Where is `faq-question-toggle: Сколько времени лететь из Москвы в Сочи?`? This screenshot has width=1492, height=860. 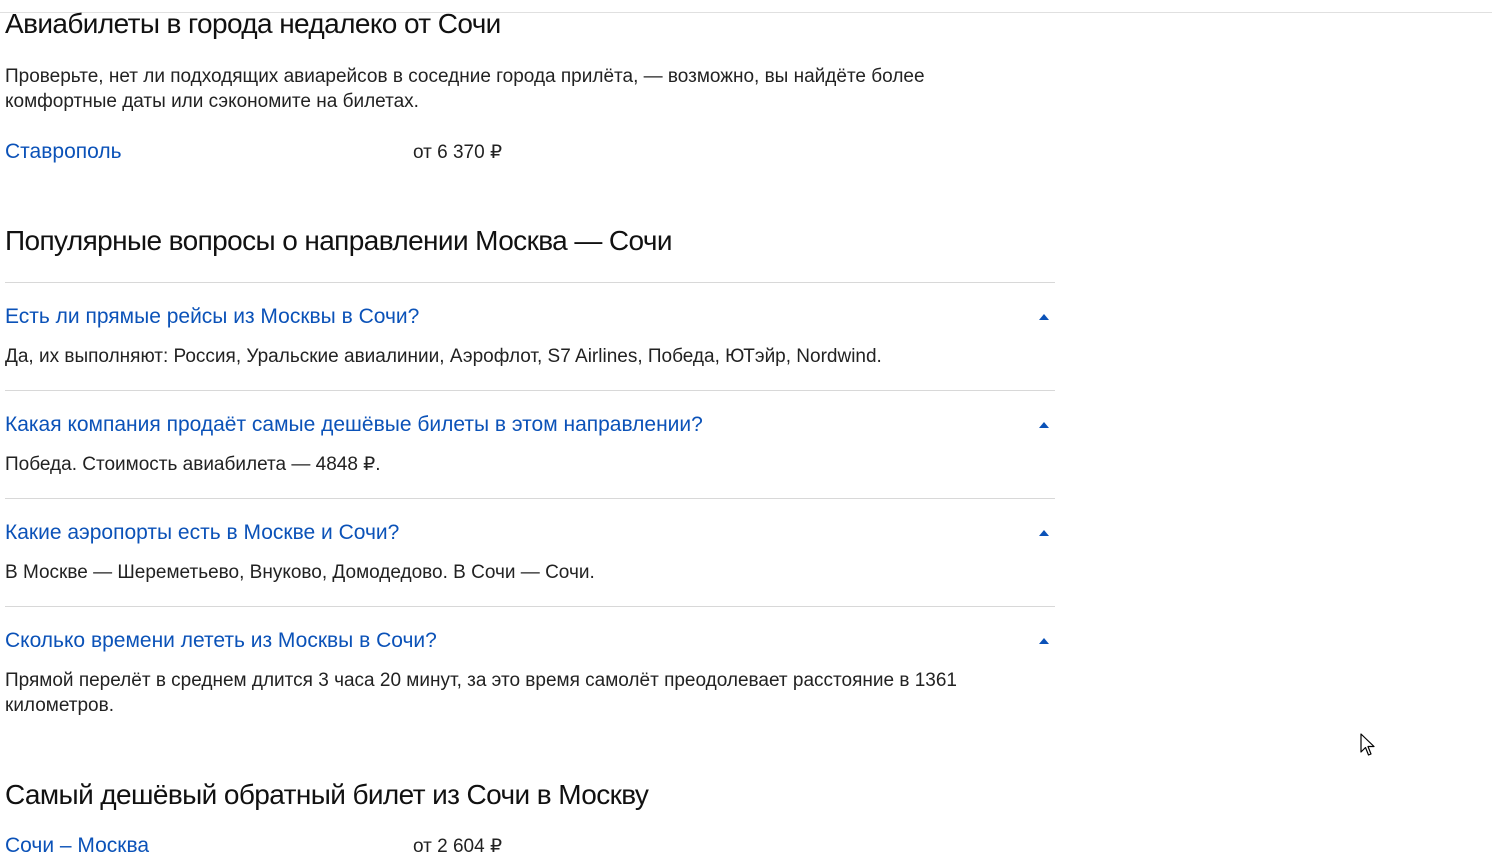
faq-question-toggle: Сколько времени лететь из Москвы в Сочи? is located at coordinates (530, 630).